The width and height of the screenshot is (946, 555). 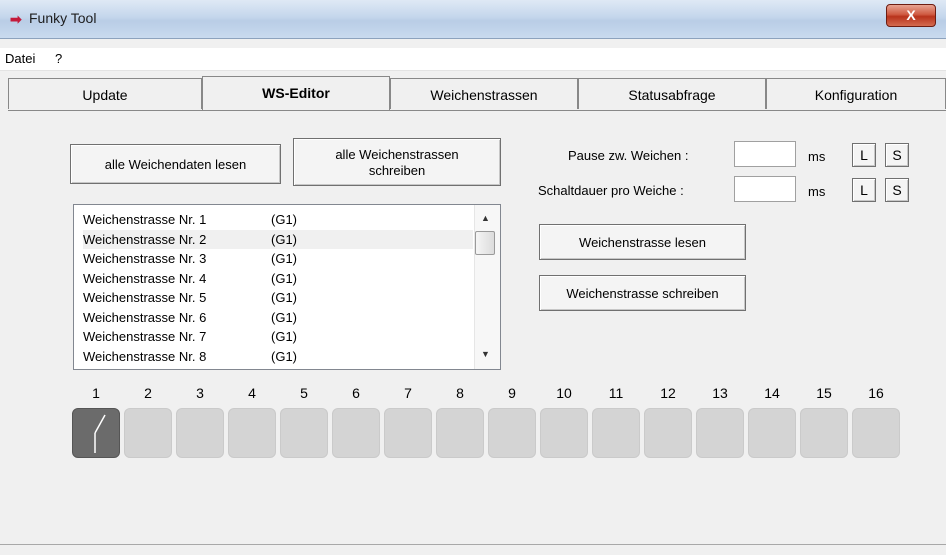 What do you see at coordinates (897, 155) in the screenshot?
I see `pause-save-button: S` at bounding box center [897, 155].